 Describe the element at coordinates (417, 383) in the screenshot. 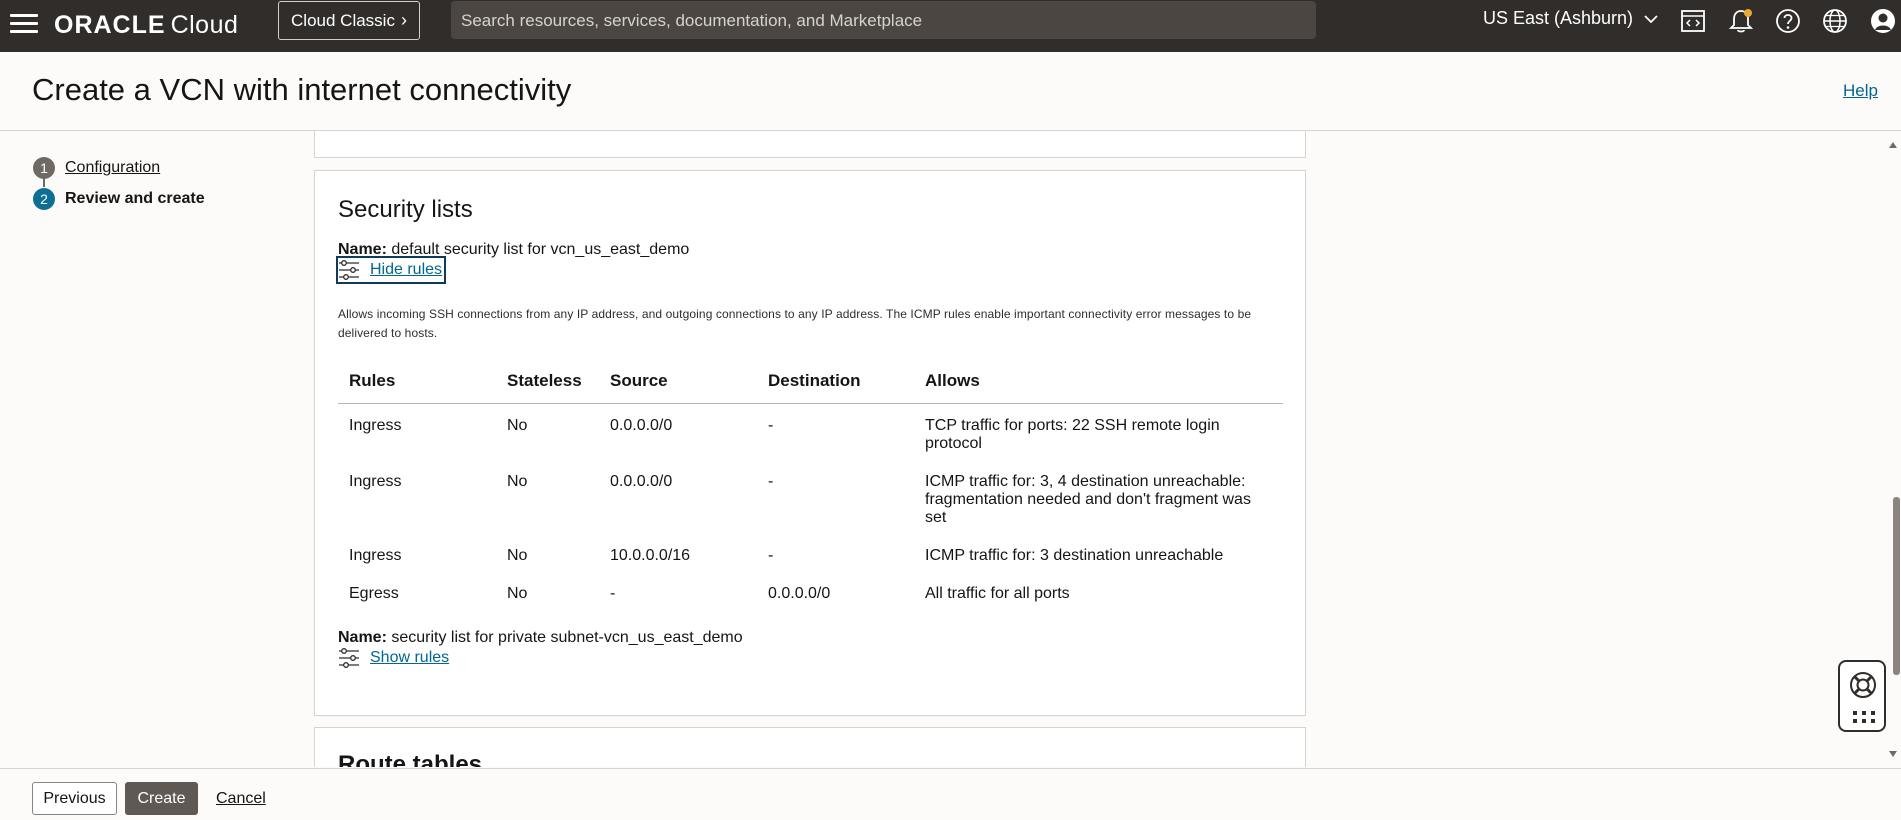

I see `column-header-rules: Rules` at that location.